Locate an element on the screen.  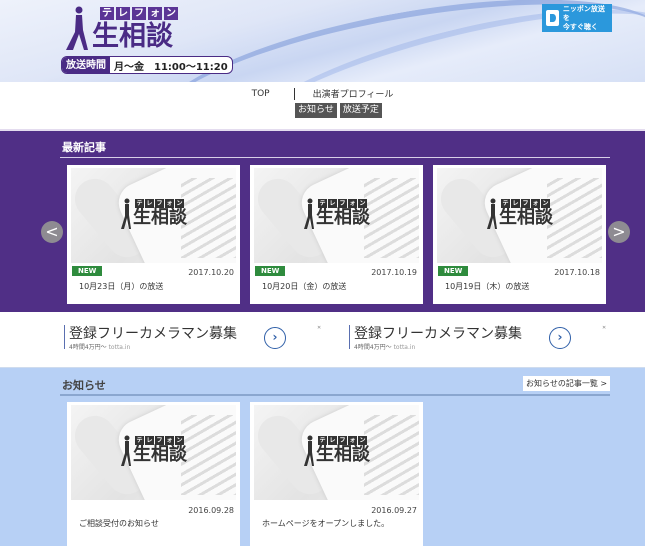
nav-link-top: TOP is located at coordinates (261, 94).